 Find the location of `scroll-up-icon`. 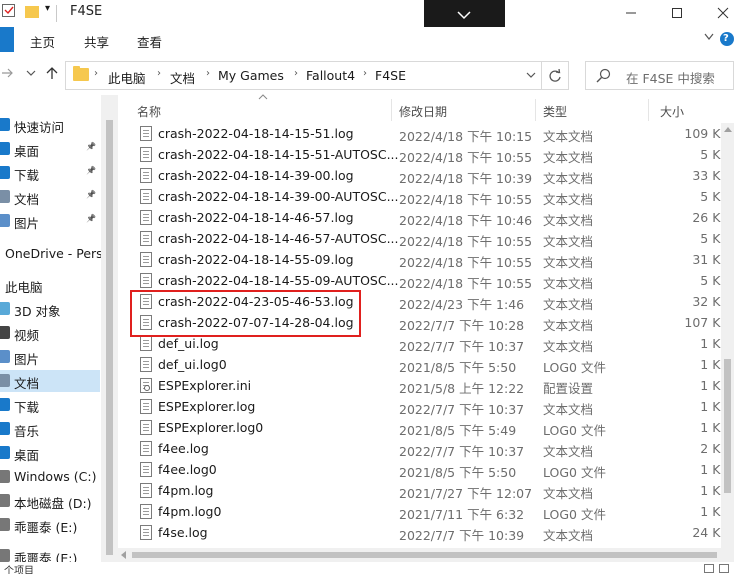

scroll-up-icon is located at coordinates (728, 129).